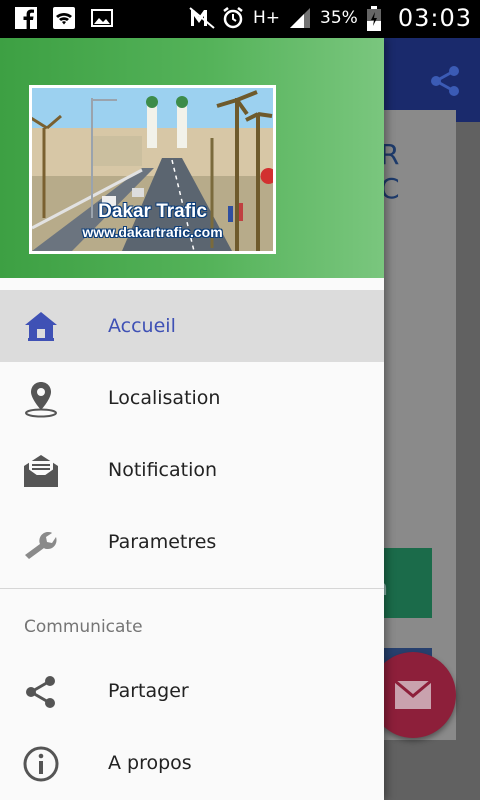 Image resolution: width=480 pixels, height=800 pixels. What do you see at coordinates (202, 18) in the screenshot?
I see `mute-icon` at bounding box center [202, 18].